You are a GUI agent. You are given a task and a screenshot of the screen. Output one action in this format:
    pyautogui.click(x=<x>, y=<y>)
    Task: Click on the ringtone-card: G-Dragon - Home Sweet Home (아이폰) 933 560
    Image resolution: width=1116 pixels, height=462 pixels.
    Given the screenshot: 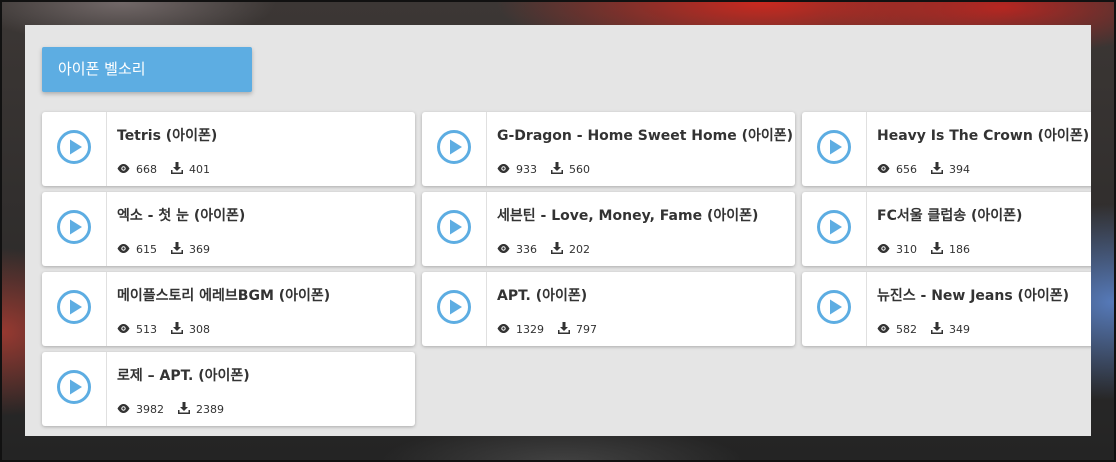 What is the action you would take?
    pyautogui.click(x=608, y=149)
    